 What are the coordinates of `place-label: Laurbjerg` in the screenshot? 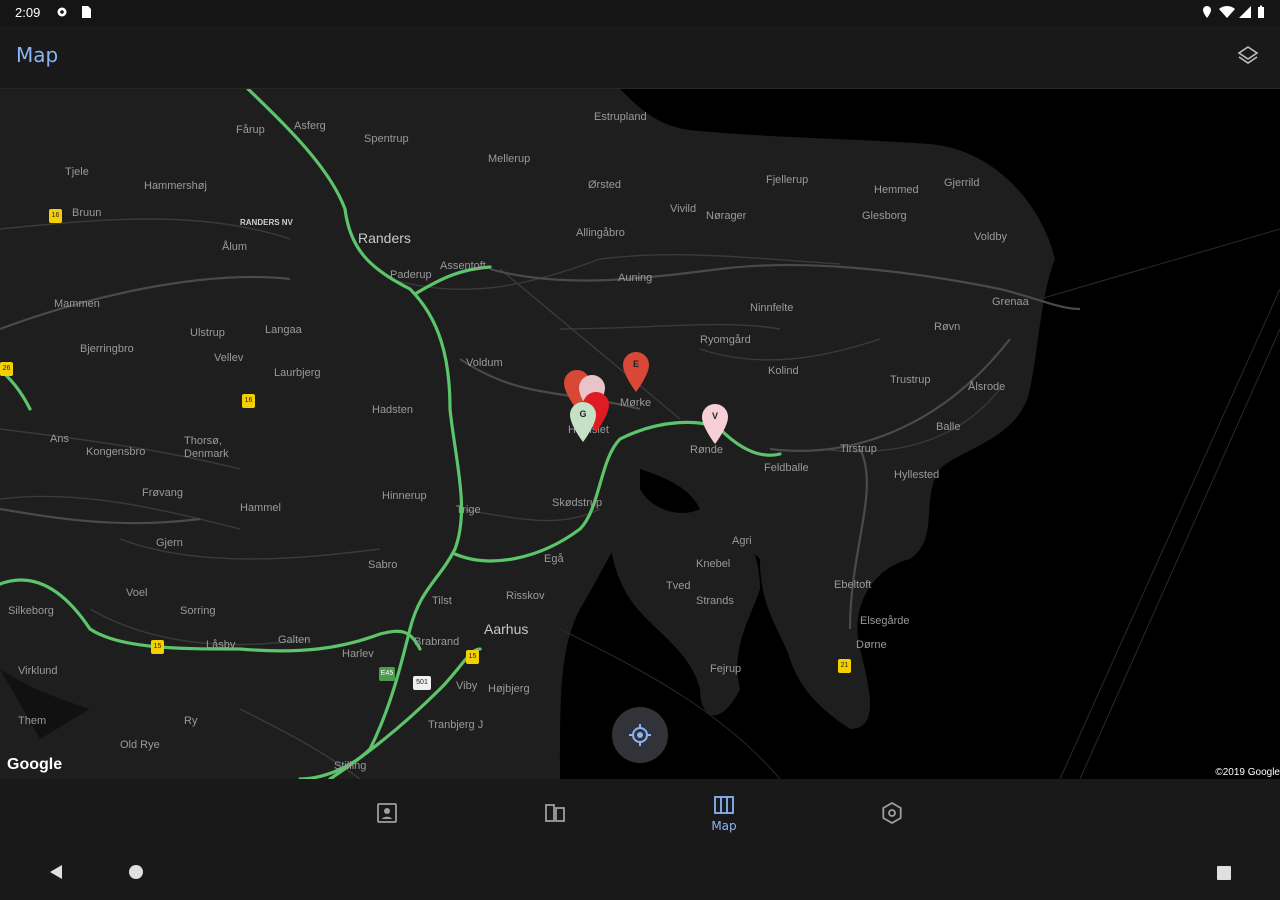 It's located at (297, 373).